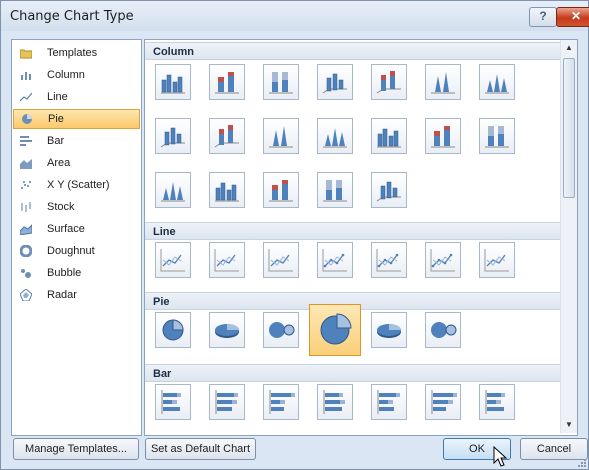 The image size is (589, 470). Describe the element at coordinates (64, 273) in the screenshot. I see `category-label: Bubble` at that location.